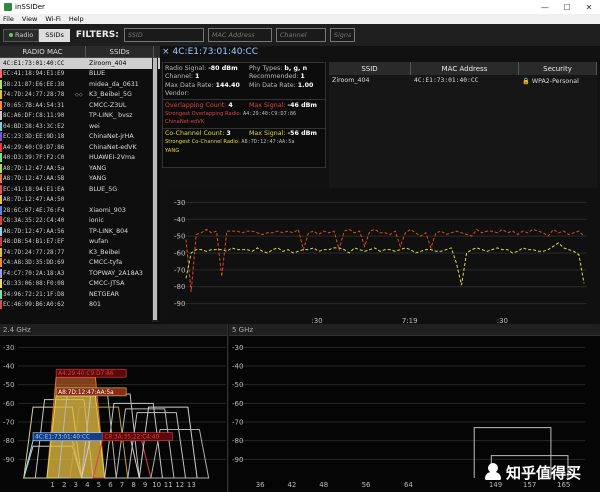  What do you see at coordinates (191, 485) in the screenshot?
I see `spectrum-x-tick-label: 13` at bounding box center [191, 485].